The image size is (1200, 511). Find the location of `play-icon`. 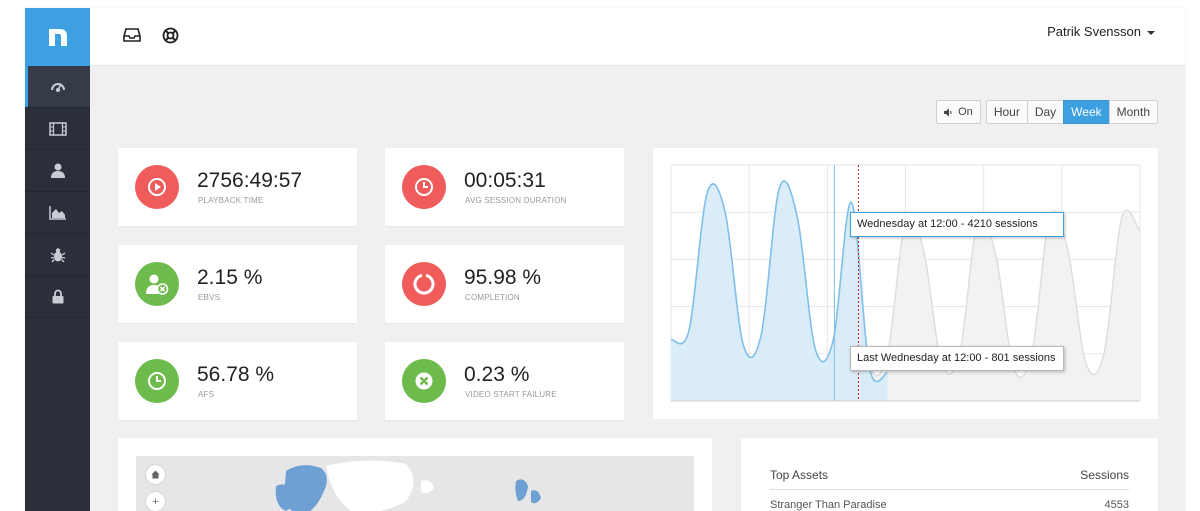

play-icon is located at coordinates (157, 187).